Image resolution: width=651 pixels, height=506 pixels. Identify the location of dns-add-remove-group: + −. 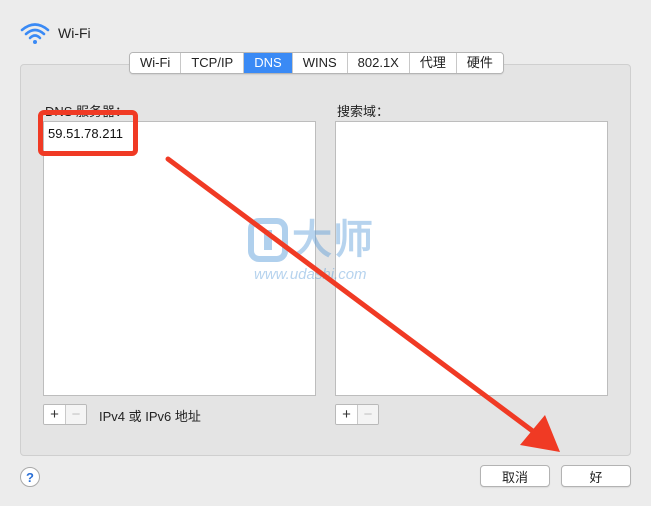
(65, 414).